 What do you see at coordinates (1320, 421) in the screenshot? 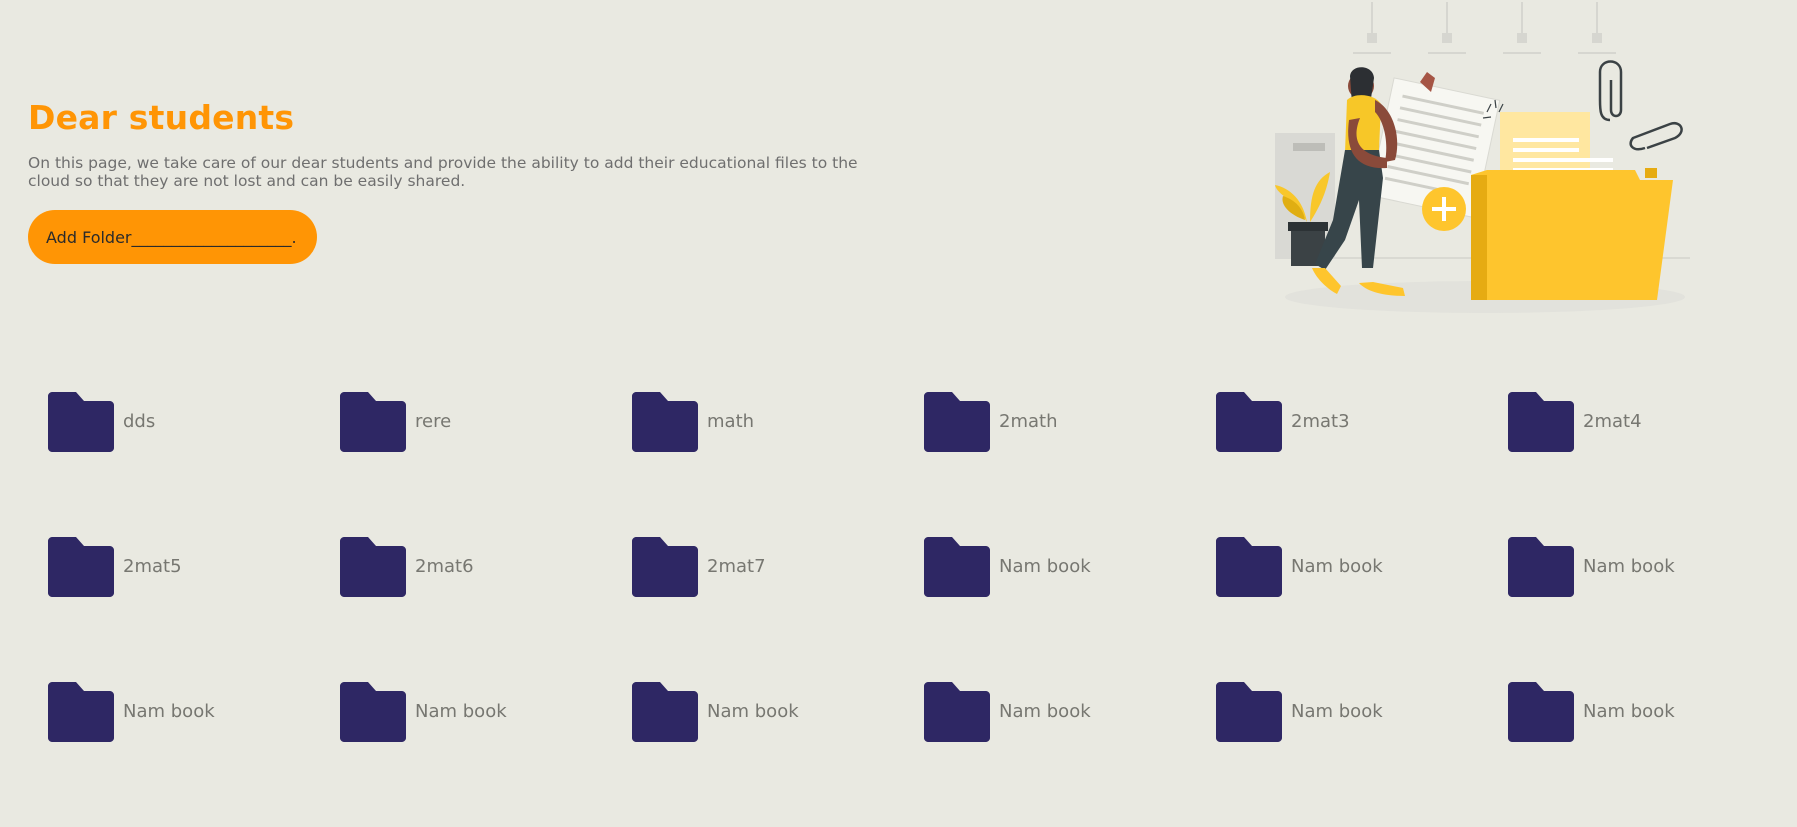
I see `folder-name: 2mat3` at bounding box center [1320, 421].